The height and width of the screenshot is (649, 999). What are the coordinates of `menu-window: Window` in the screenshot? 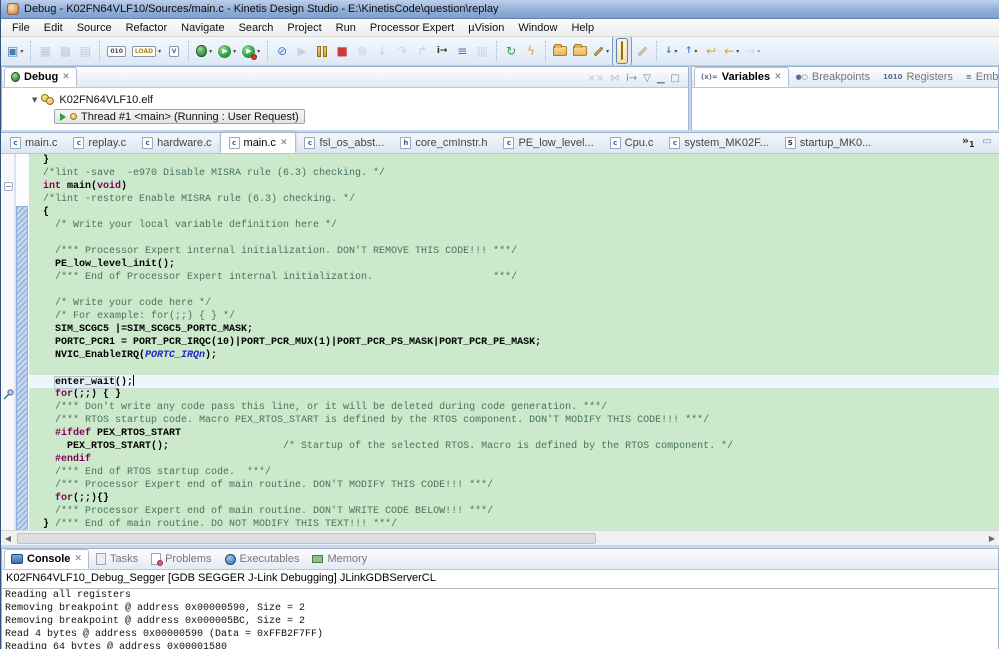 It's located at (537, 28).